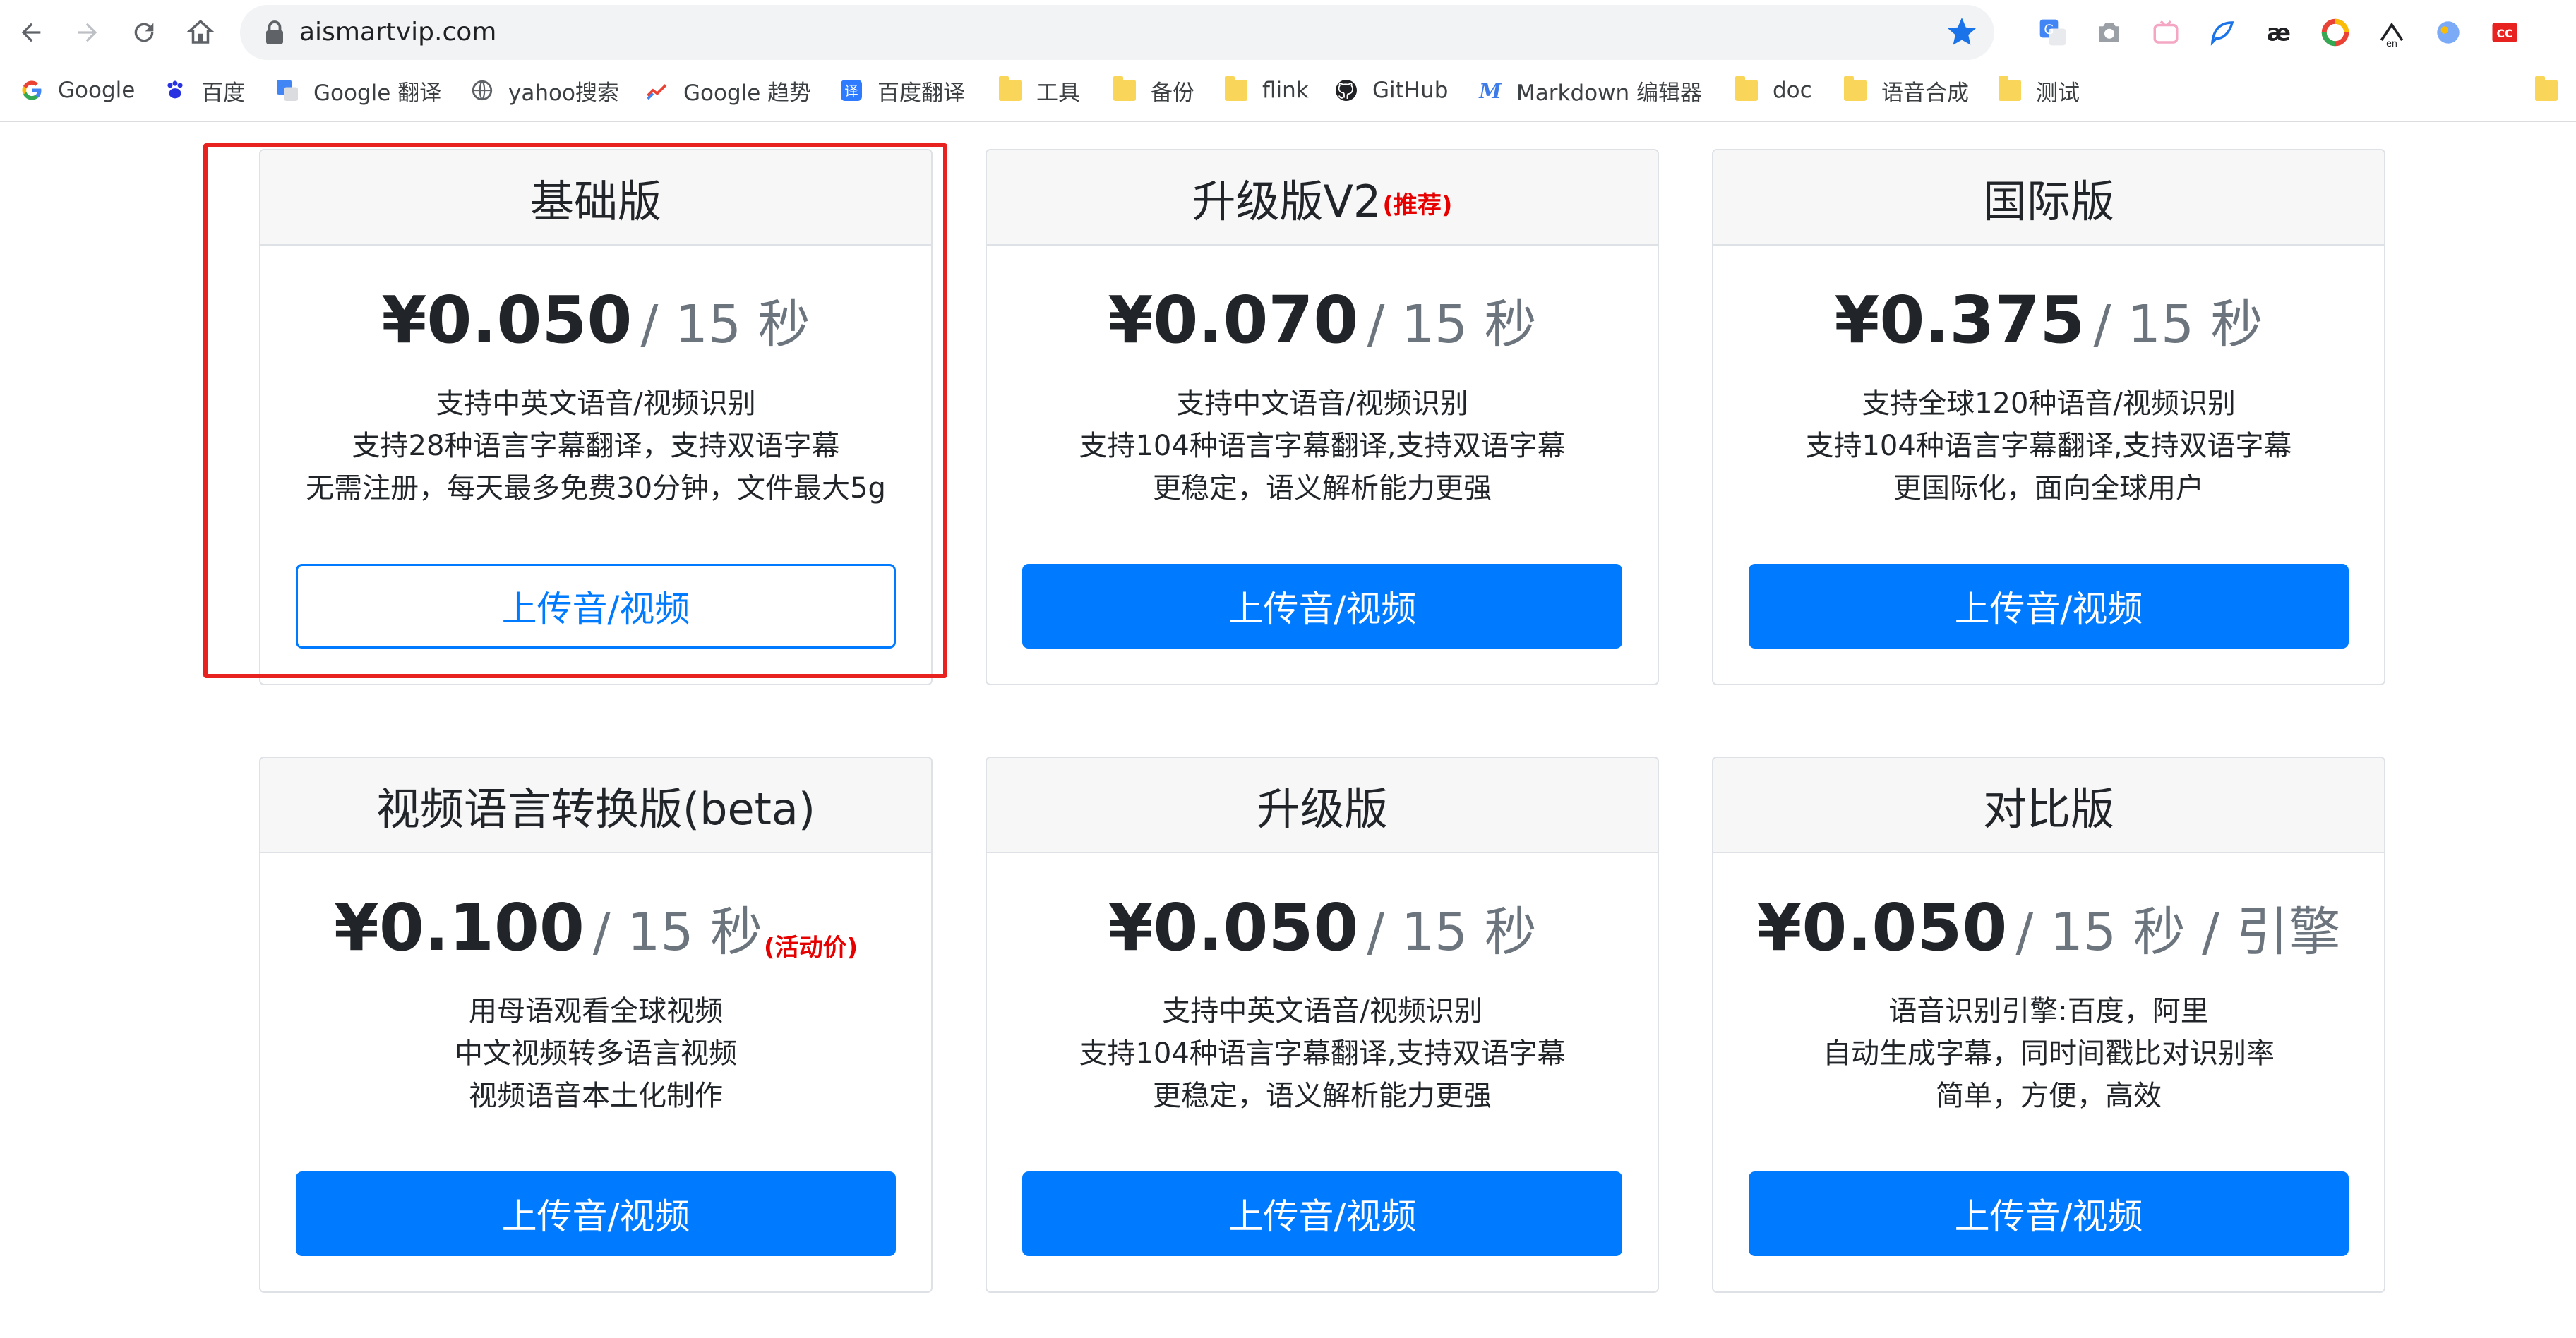 This screenshot has width=2576, height=1338. What do you see at coordinates (2109, 33) in the screenshot?
I see `camera-extension-icon` at bounding box center [2109, 33].